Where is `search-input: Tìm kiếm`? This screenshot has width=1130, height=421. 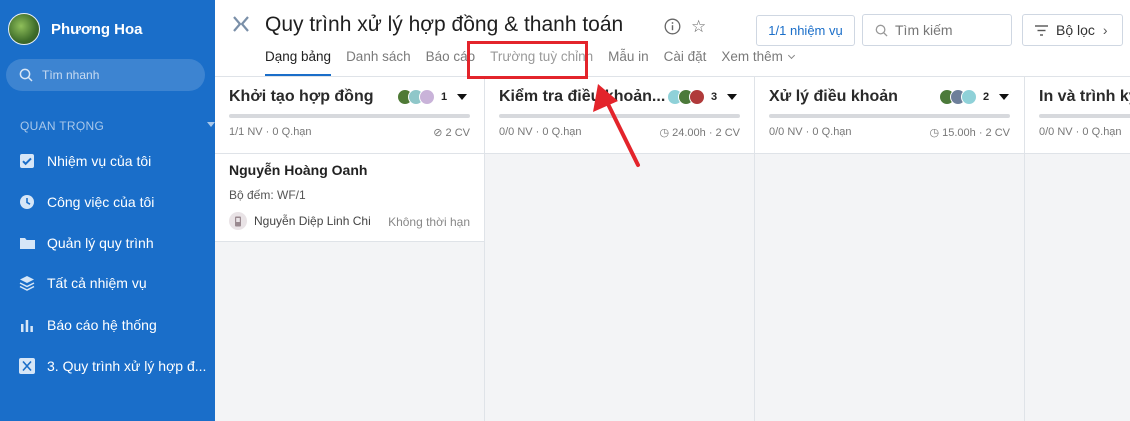 search-input: Tìm kiếm is located at coordinates (937, 30).